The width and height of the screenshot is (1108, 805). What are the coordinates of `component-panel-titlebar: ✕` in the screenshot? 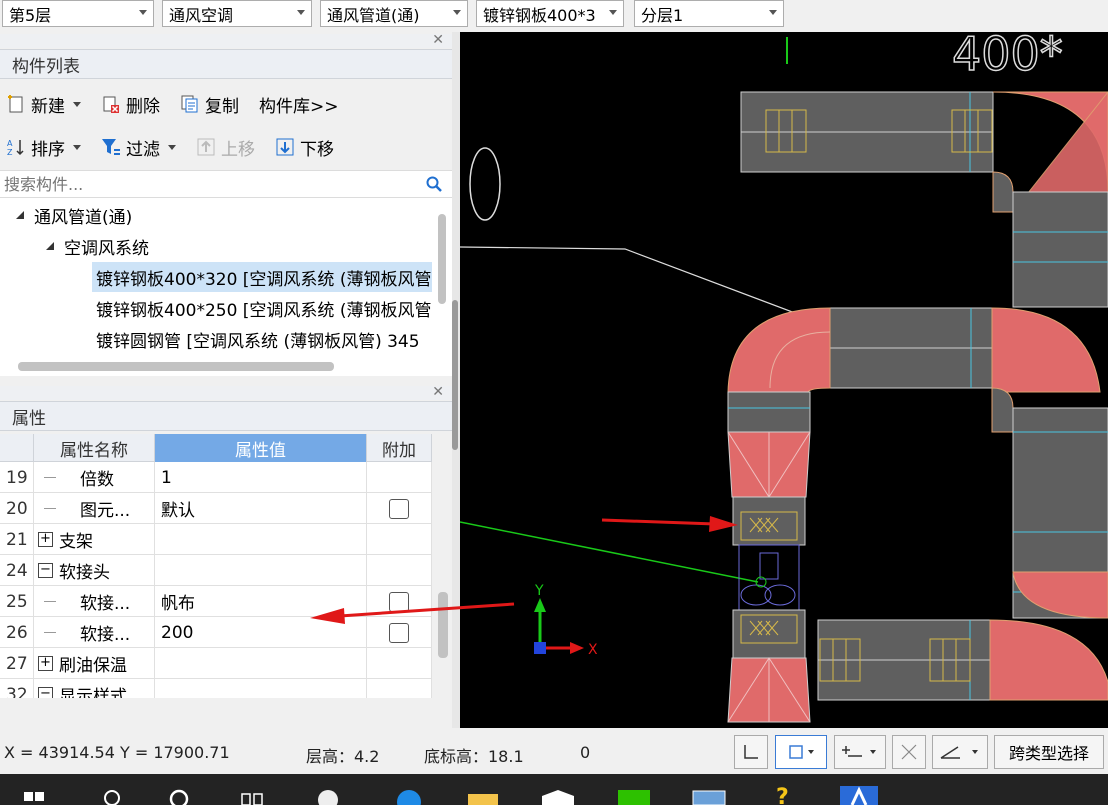 It's located at (226, 40).